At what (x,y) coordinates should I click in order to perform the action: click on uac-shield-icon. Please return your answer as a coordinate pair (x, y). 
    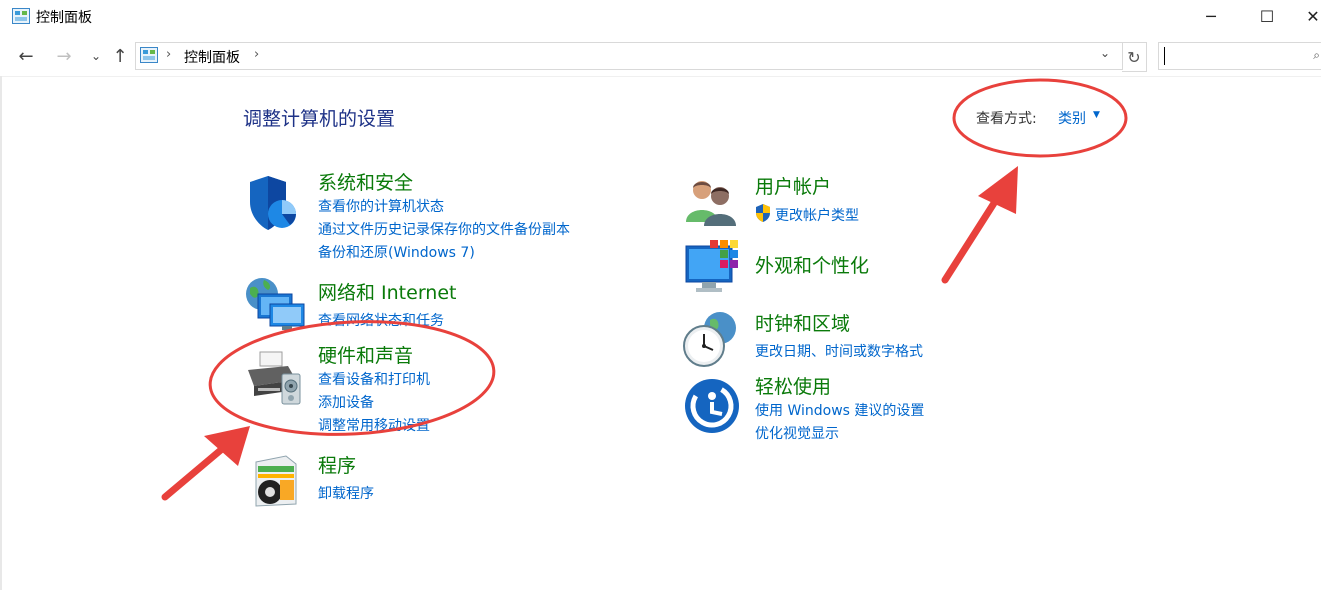
    Looking at the image, I should click on (763, 213).